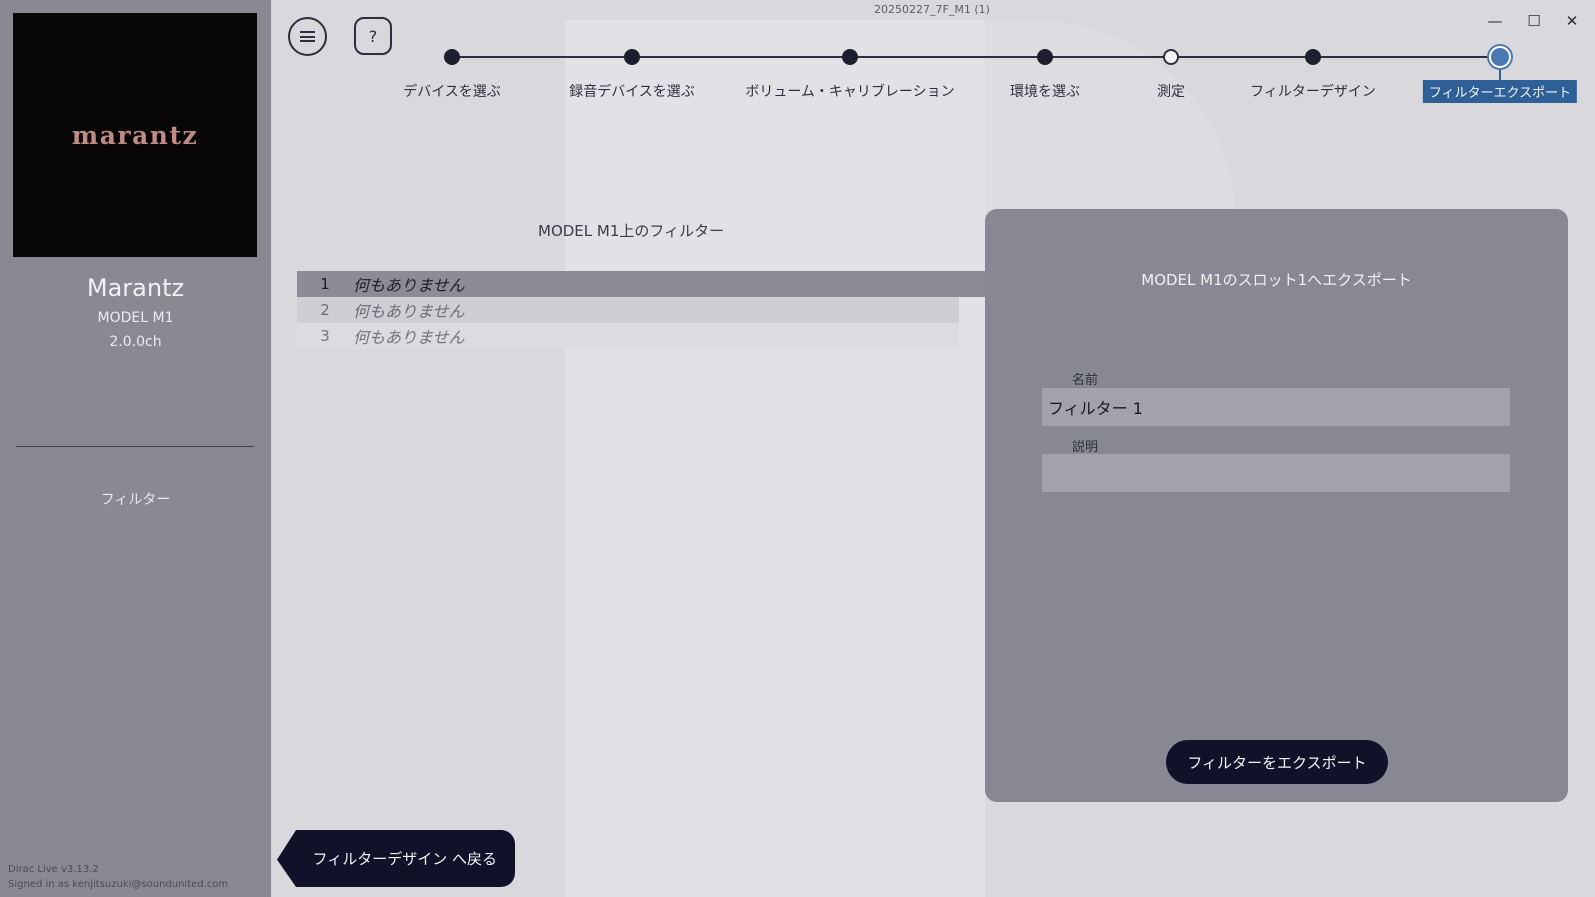  I want to click on back-to-filter-design-button: フィルターデザイン へ戻る, so click(396, 858).